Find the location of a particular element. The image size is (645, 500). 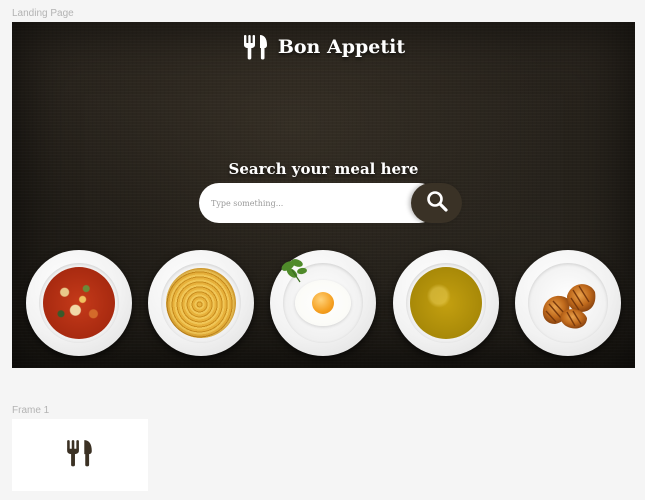

egg-yolk is located at coordinates (323, 303).